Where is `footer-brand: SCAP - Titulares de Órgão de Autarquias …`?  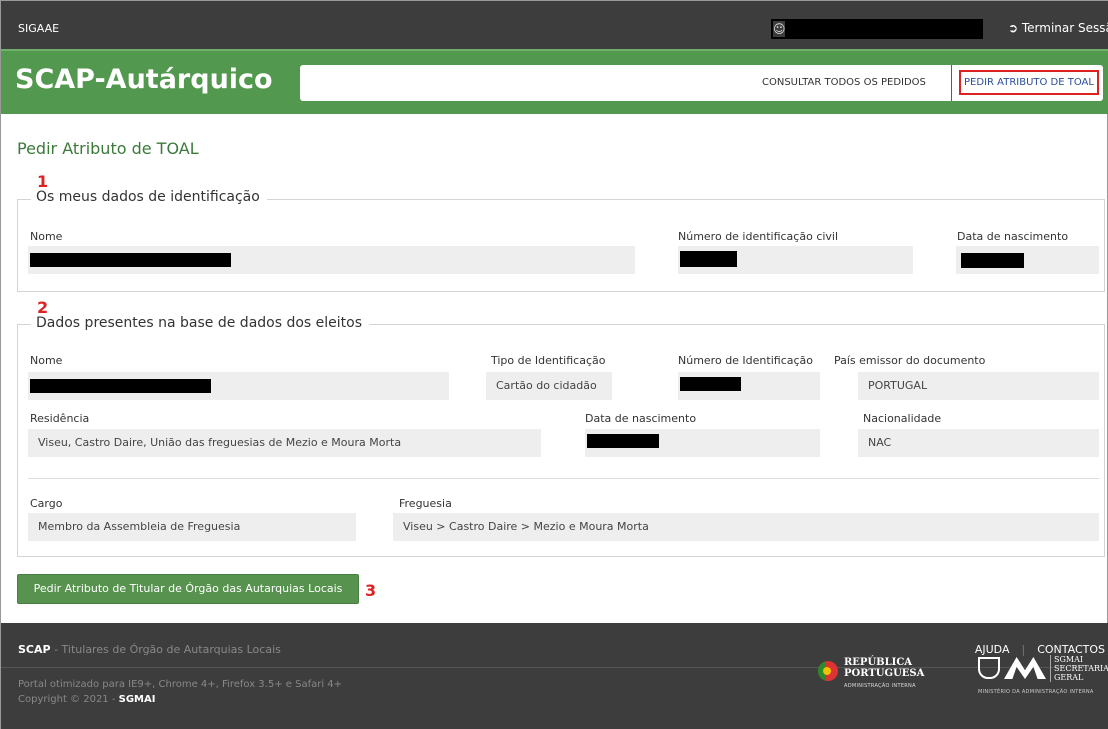
footer-brand: SCAP - Titulares de Órgão de Autarquias … is located at coordinates (149, 649).